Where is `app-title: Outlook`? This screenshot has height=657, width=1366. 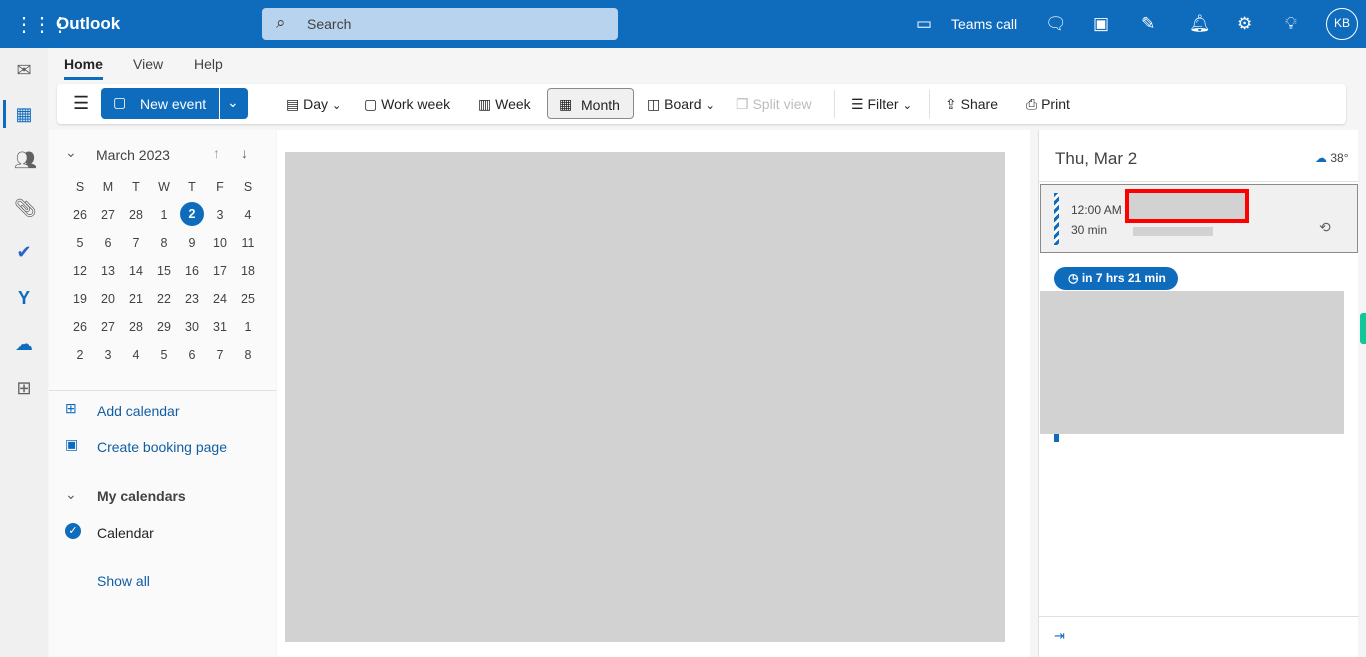
app-title: Outlook is located at coordinates (88, 24).